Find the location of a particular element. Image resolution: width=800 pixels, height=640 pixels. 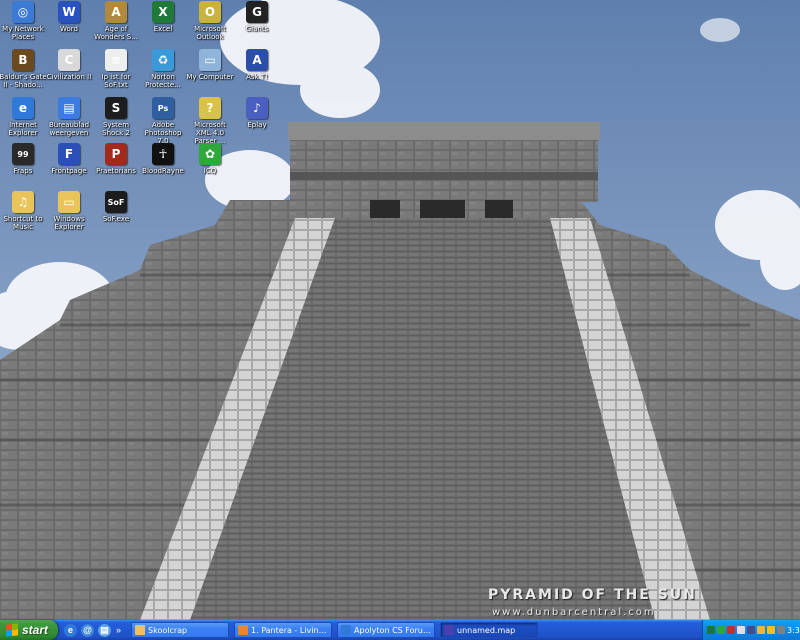

eplay-icon: ♪ is located at coordinates (257, 108).